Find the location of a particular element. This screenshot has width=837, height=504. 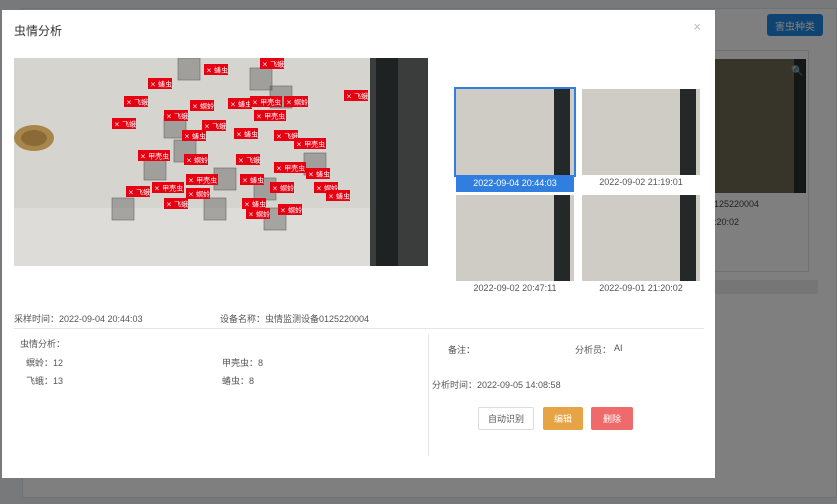

count-beetle: 甲壳虫：8 is located at coordinates (243, 363).